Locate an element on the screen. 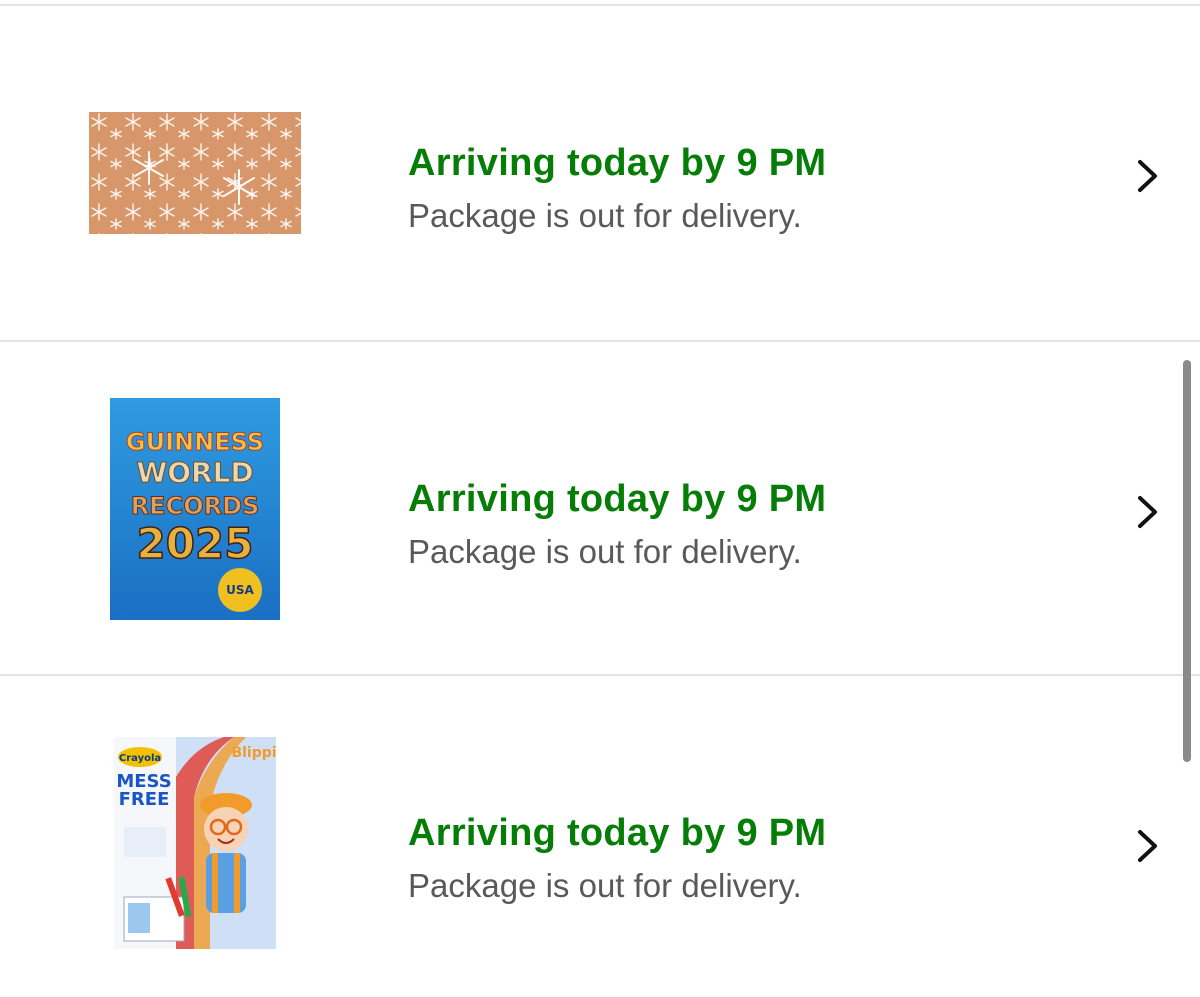  crayola-blippi-coloring-book-image: Crayola MESS FREE Blippi is located at coordinates (195, 843).